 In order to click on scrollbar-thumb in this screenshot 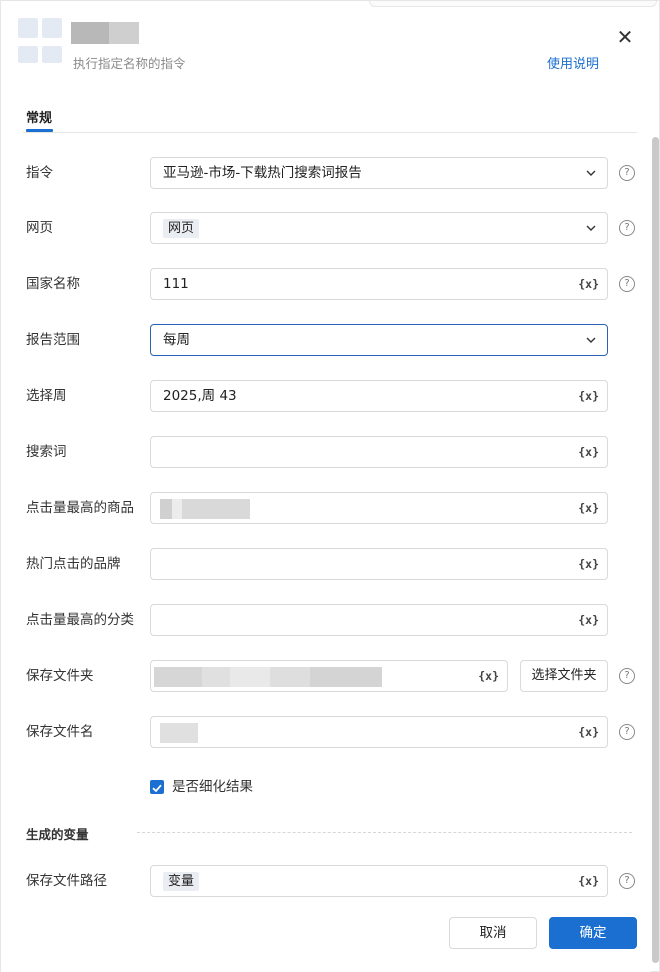, I will do `click(655, 550)`.